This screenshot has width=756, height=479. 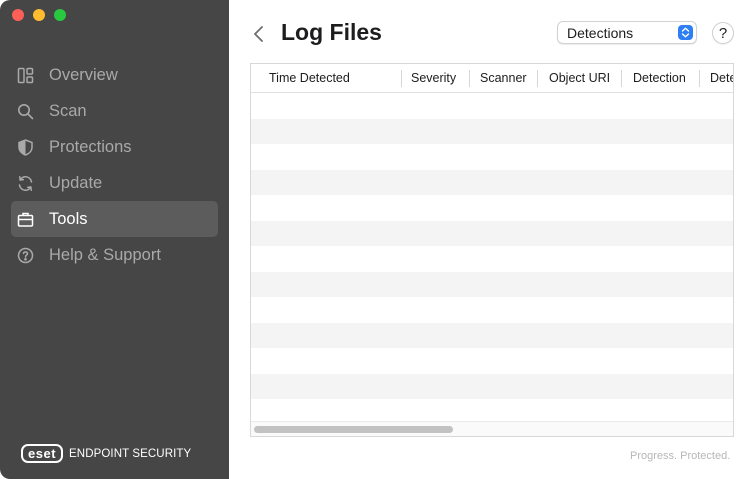 What do you see at coordinates (25, 111) in the screenshot?
I see `search-icon` at bounding box center [25, 111].